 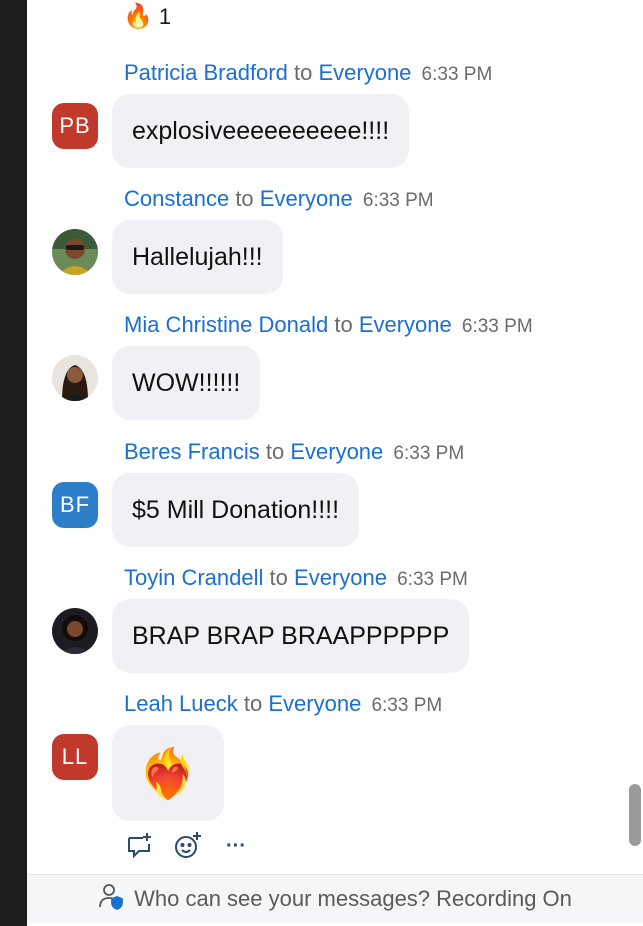 I want to click on message-header: Beres Francis to Everyone 6:33 PM, so click(x=294, y=453).